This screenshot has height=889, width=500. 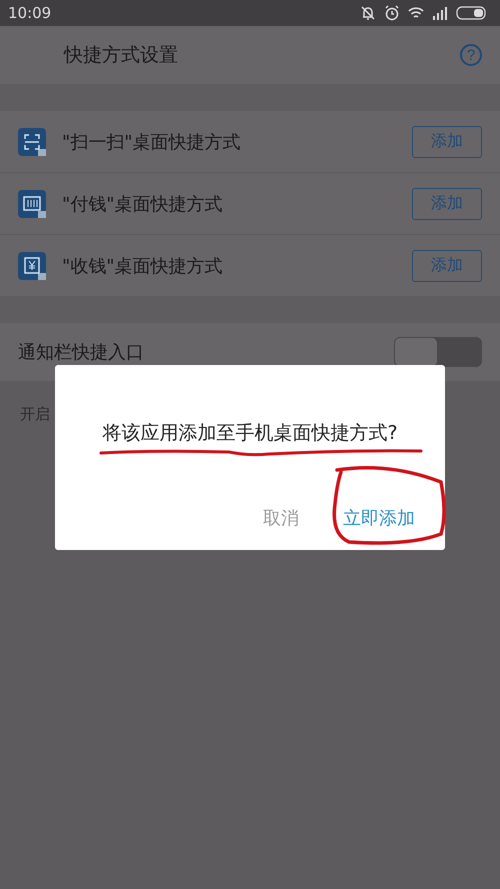 What do you see at coordinates (32, 142) in the screenshot?
I see `scan-icon` at bounding box center [32, 142].